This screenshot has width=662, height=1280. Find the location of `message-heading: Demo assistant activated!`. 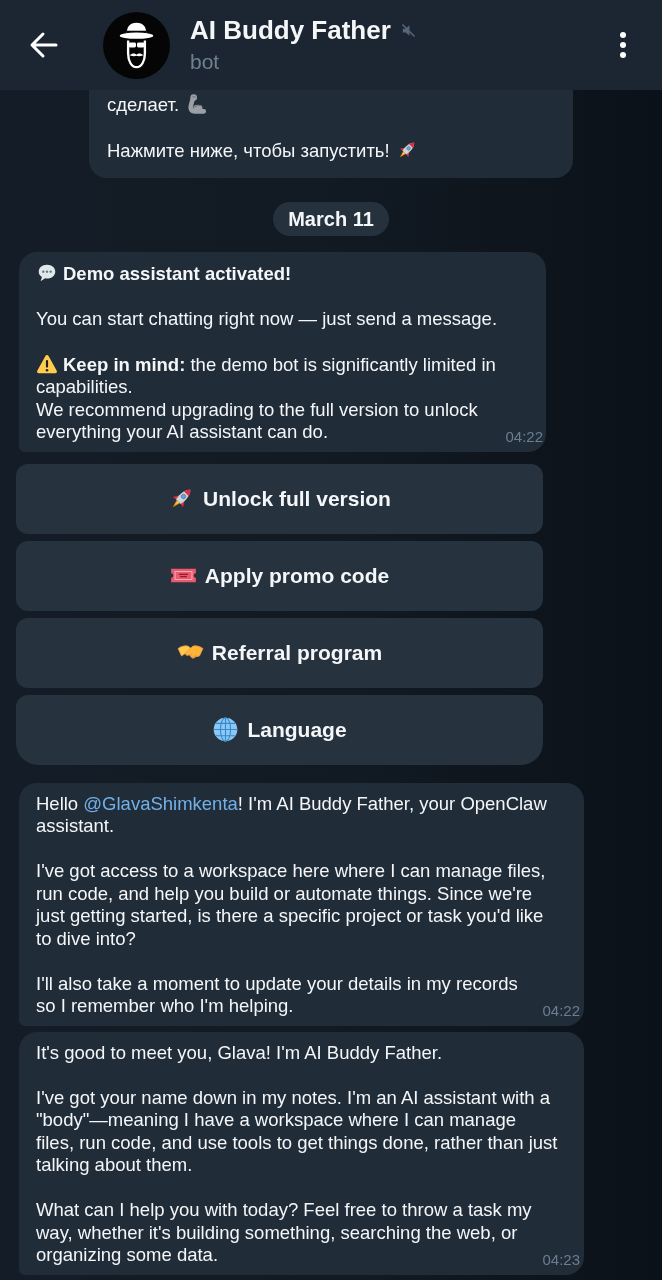

message-heading: Demo assistant activated! is located at coordinates (285, 273).